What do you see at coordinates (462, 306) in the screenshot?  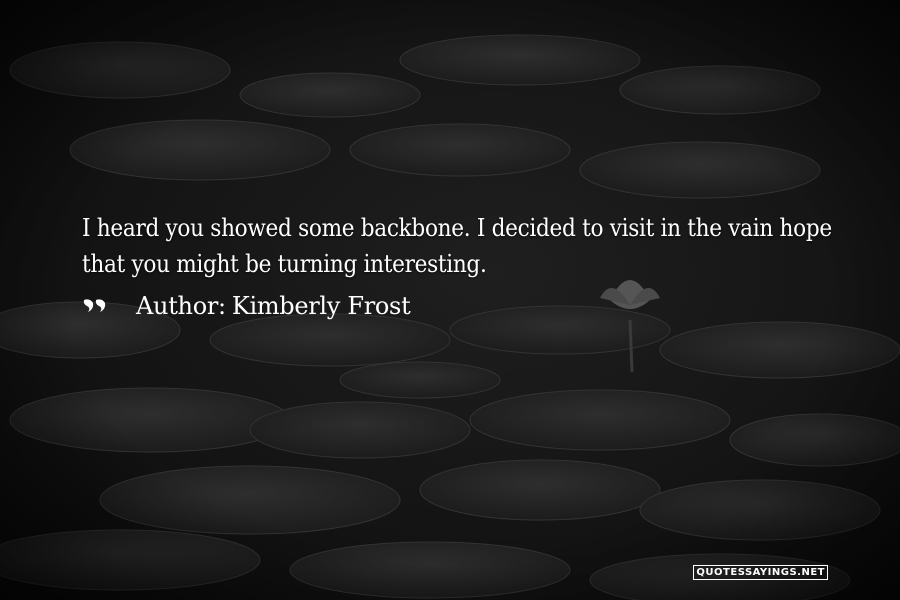 I see `author-line: Author: Kimberly Frost` at bounding box center [462, 306].